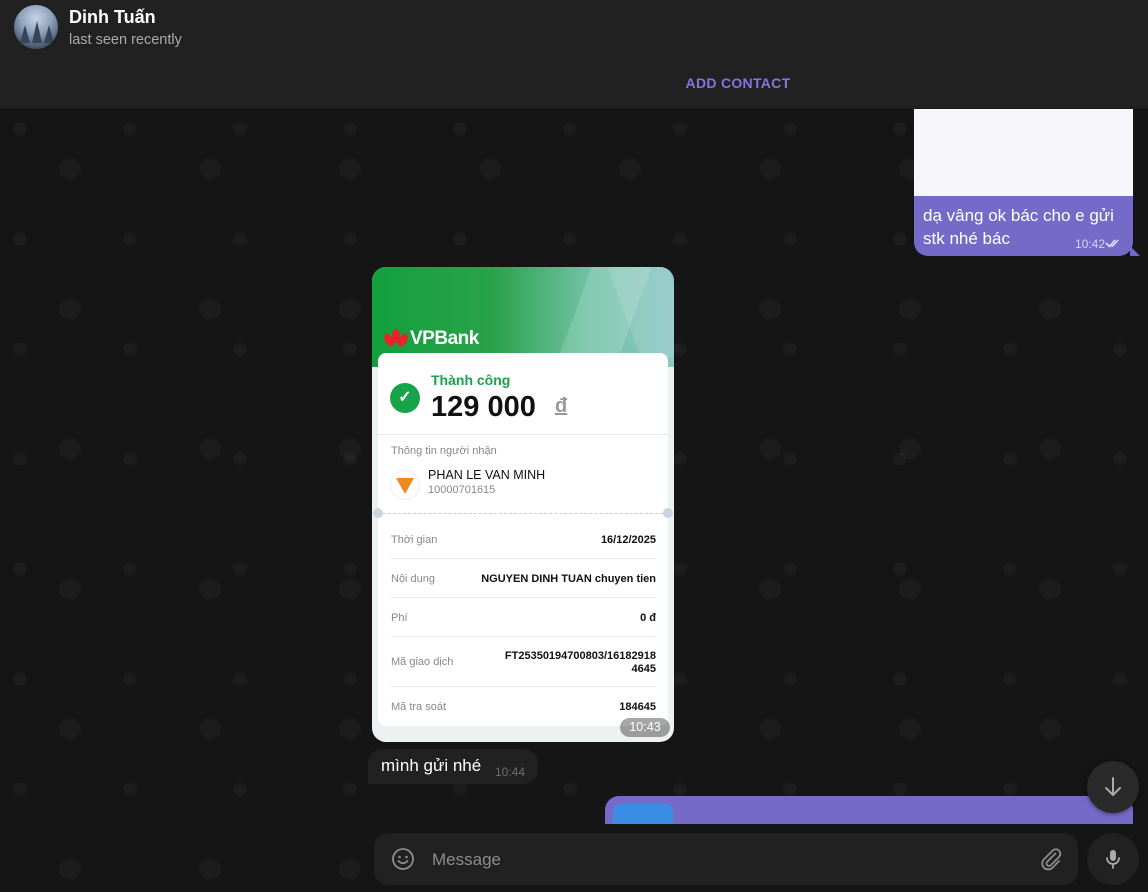 The height and width of the screenshot is (892, 1148). What do you see at coordinates (471, 380) in the screenshot?
I see `transfer-status: Thành công` at bounding box center [471, 380].